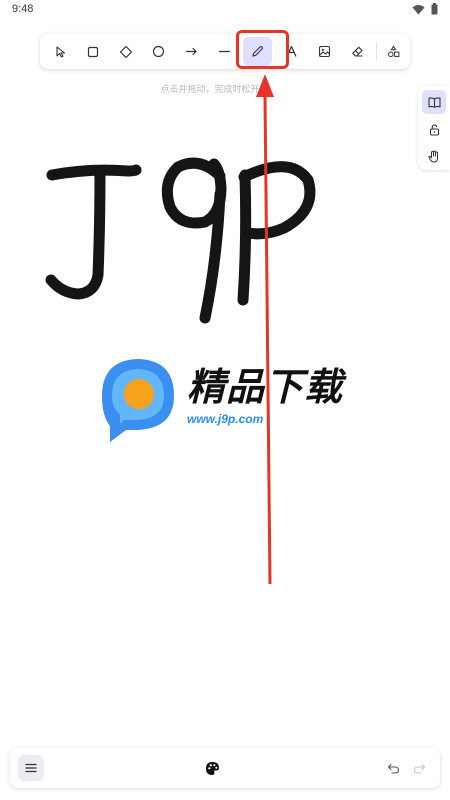 Image resolution: width=450 pixels, height=800 pixels. I want to click on lock-button, so click(434, 130).